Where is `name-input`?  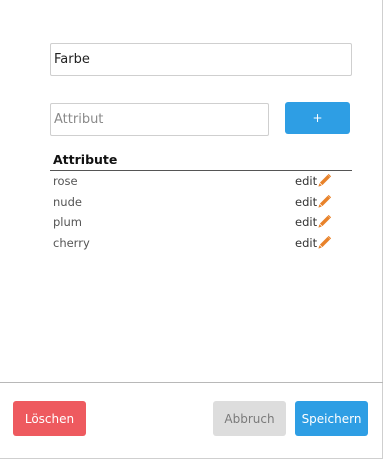 name-input is located at coordinates (201, 59).